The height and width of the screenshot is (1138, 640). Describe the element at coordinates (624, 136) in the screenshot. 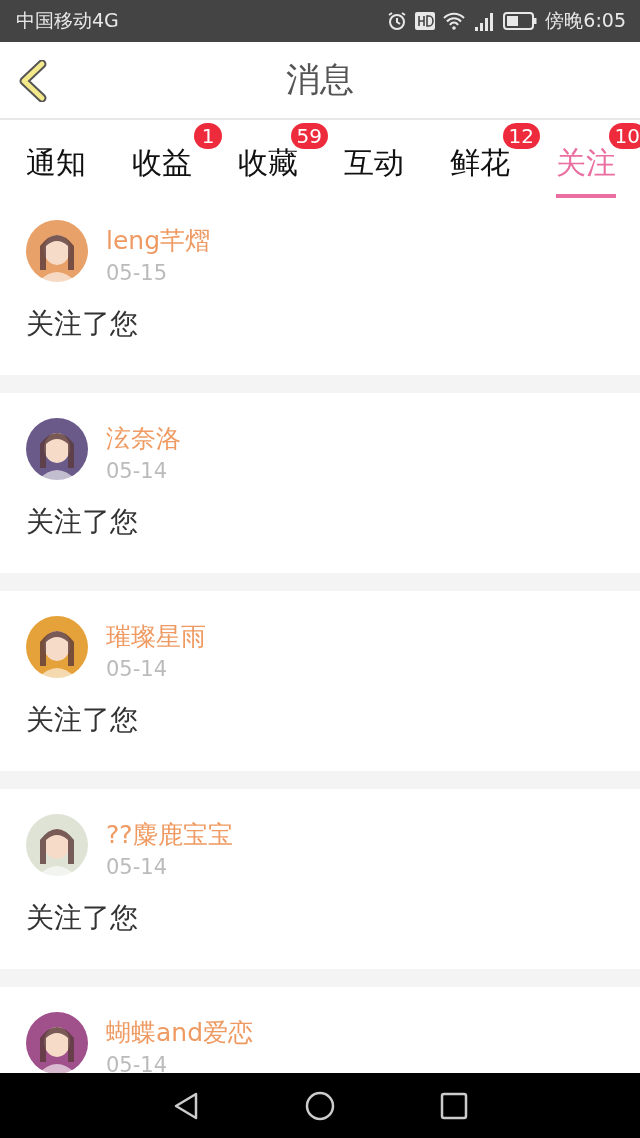

I see `count-badge: 10` at that location.